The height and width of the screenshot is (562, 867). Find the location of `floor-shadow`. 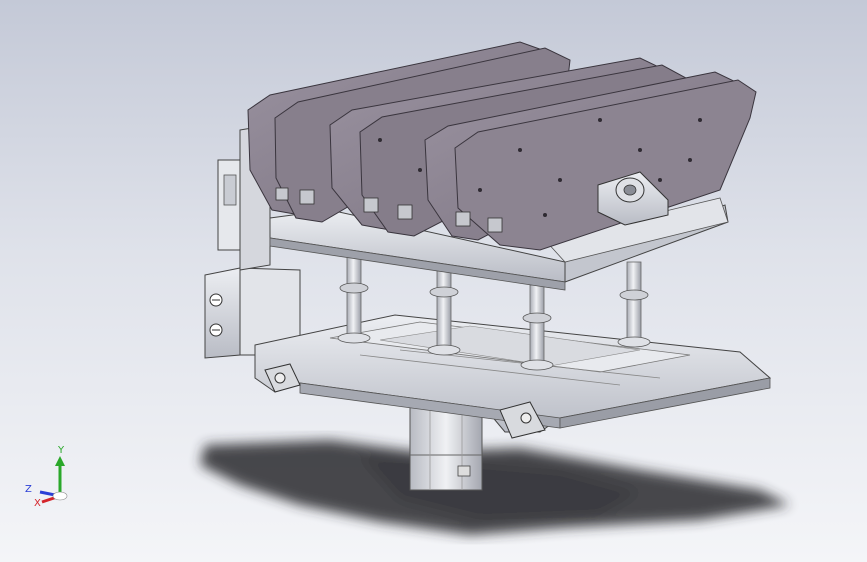

floor-shadow is located at coordinates (495, 487).